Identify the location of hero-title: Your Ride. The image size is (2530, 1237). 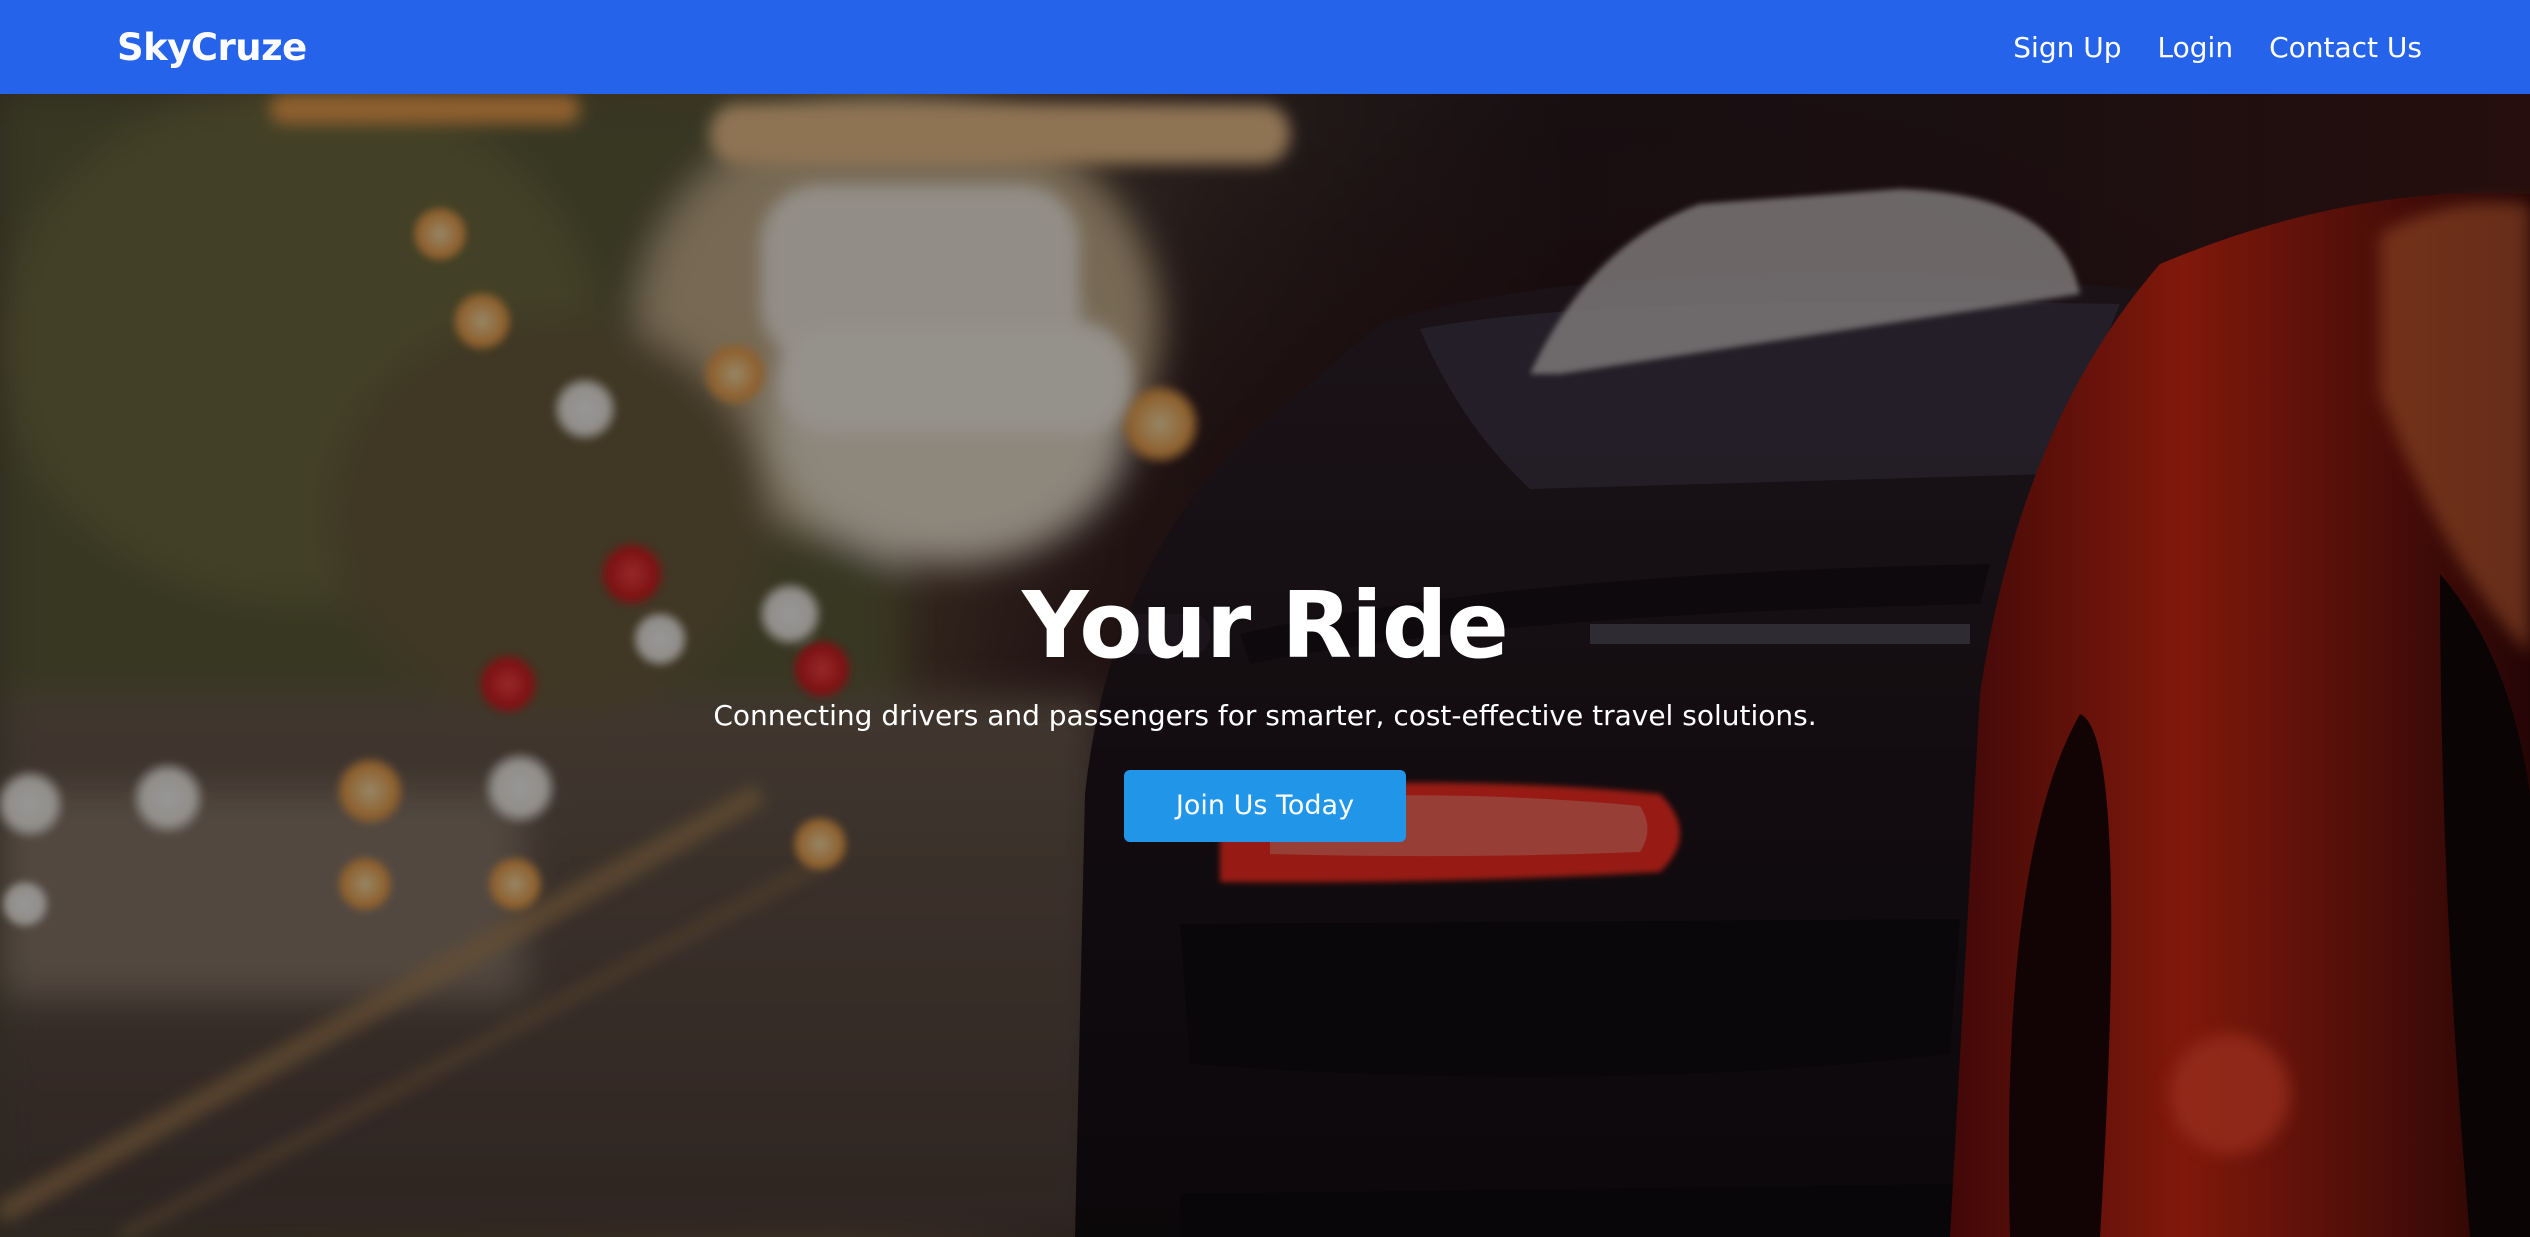
(1265, 625).